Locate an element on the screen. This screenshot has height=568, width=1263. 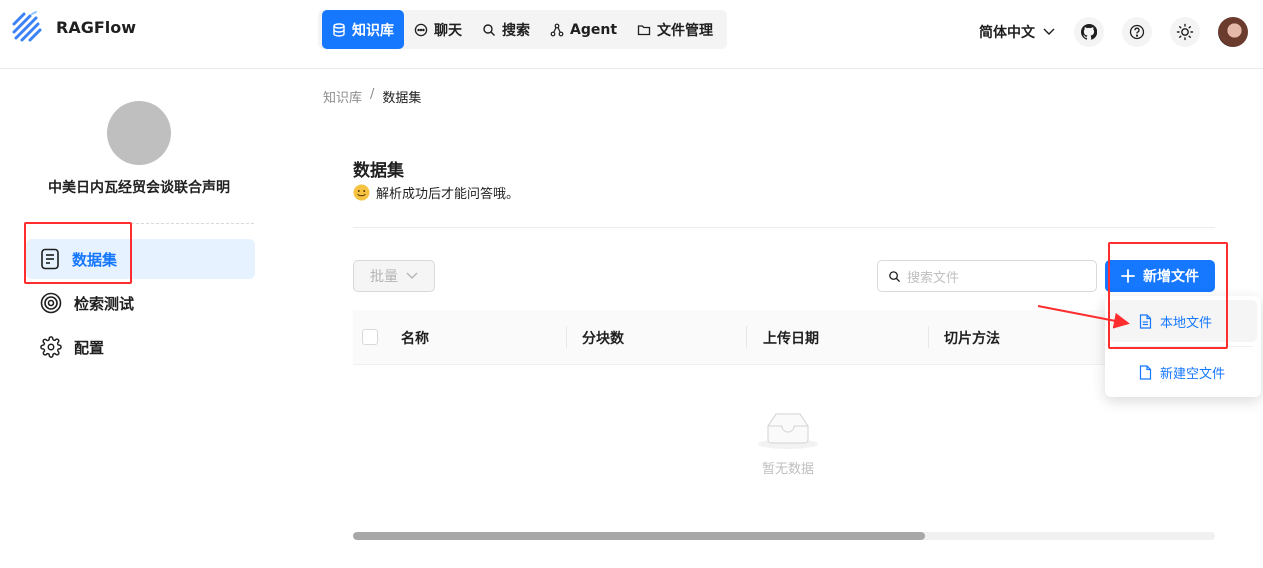
help-button is located at coordinates (1137, 32).